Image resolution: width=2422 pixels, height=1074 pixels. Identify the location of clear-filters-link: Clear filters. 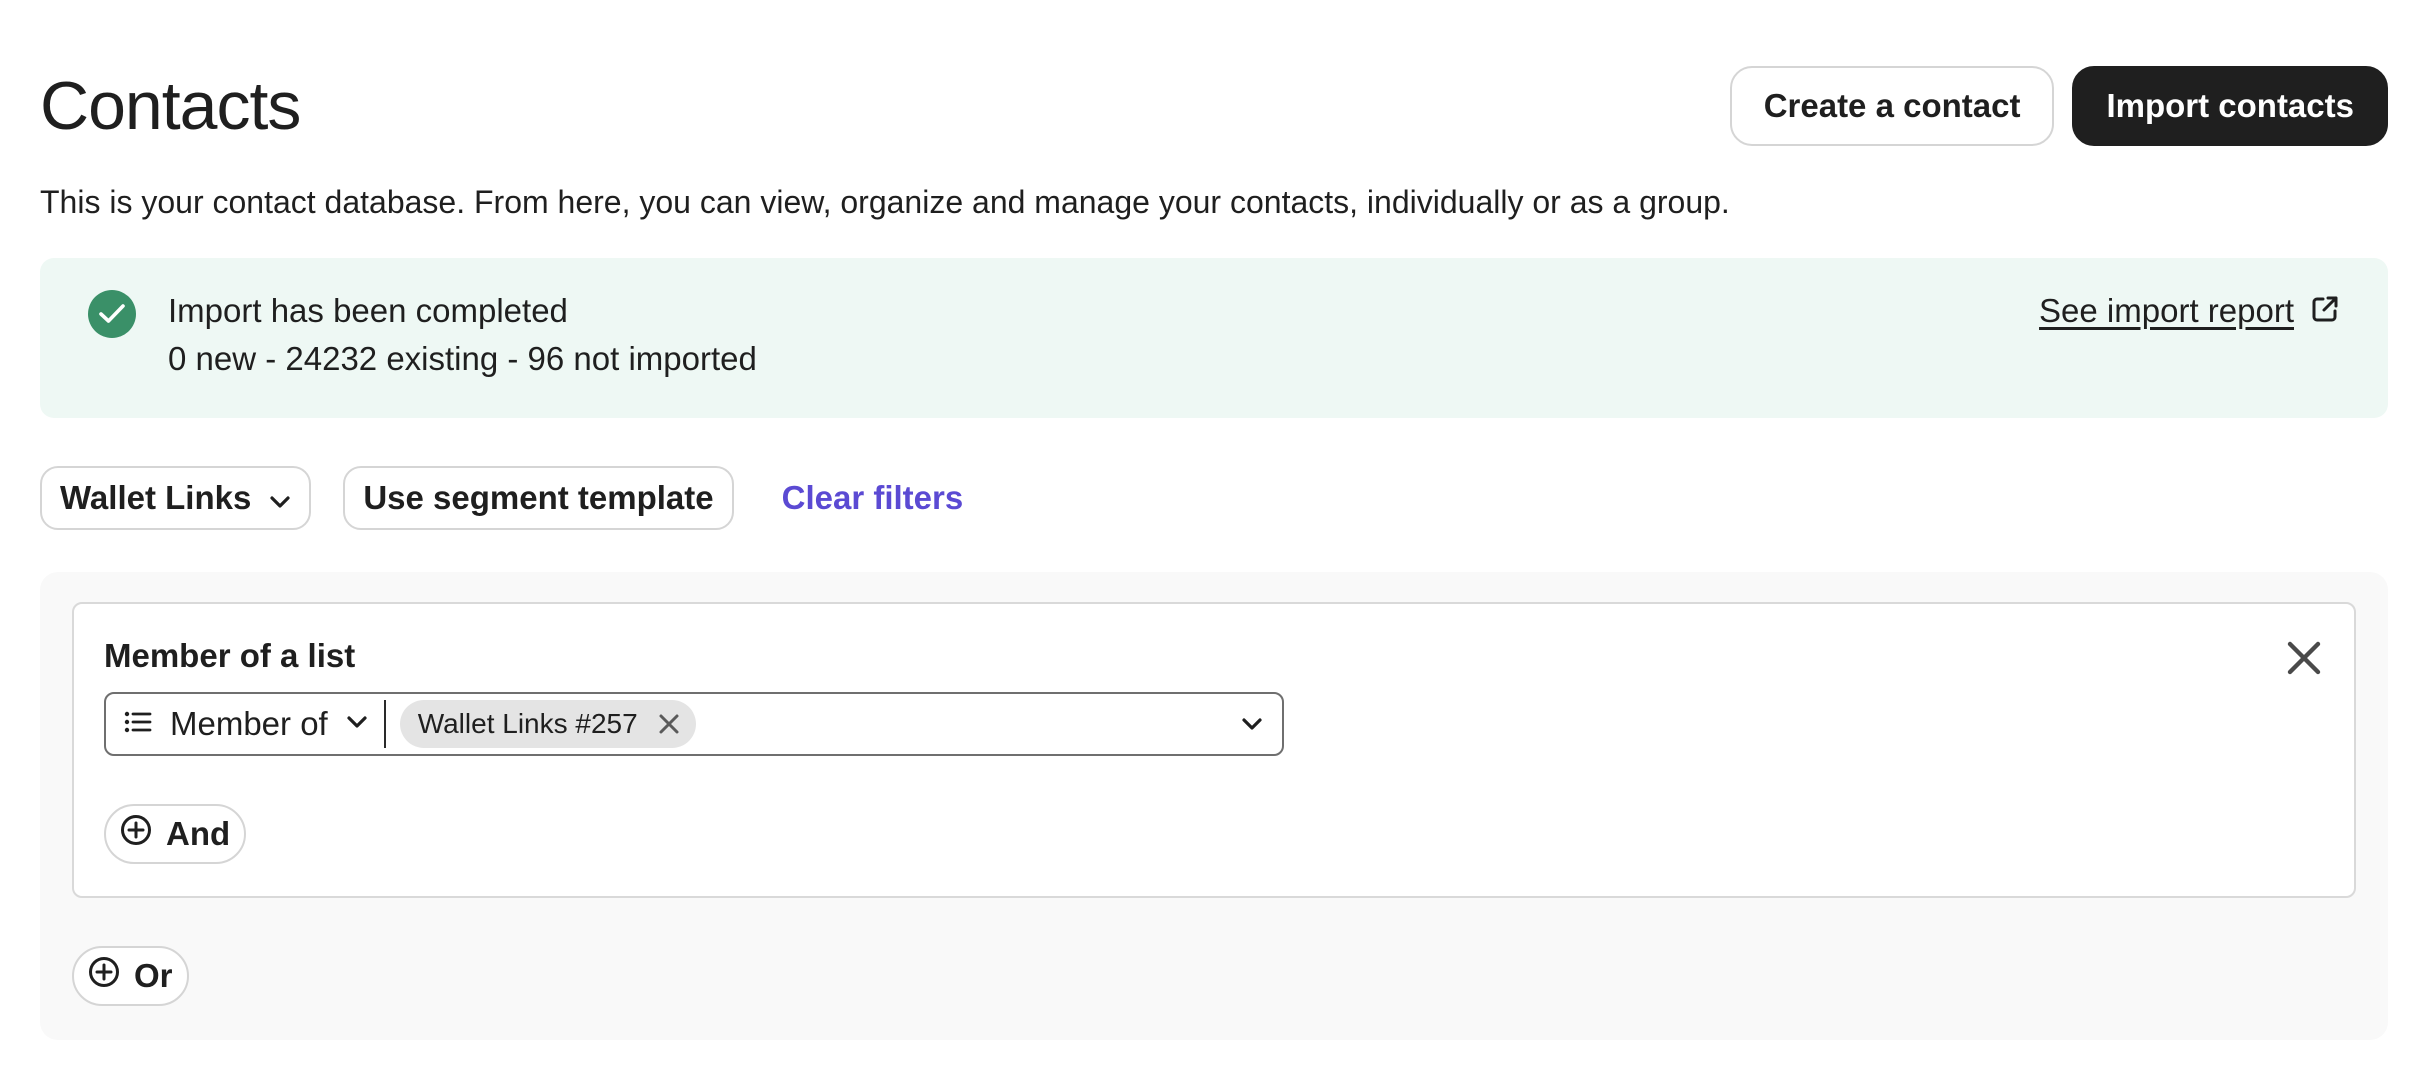
(873, 498).